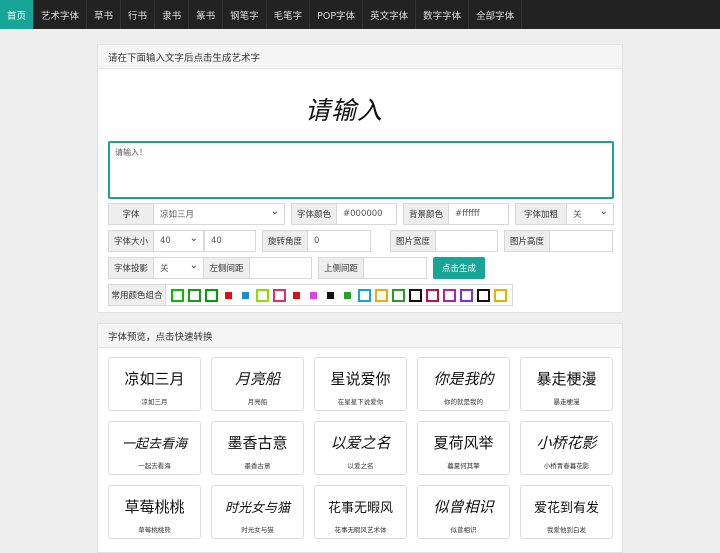 This screenshot has height=553, width=720. I want to click on font-card: 暴走梗漫 暴走梗漫, so click(566, 384).